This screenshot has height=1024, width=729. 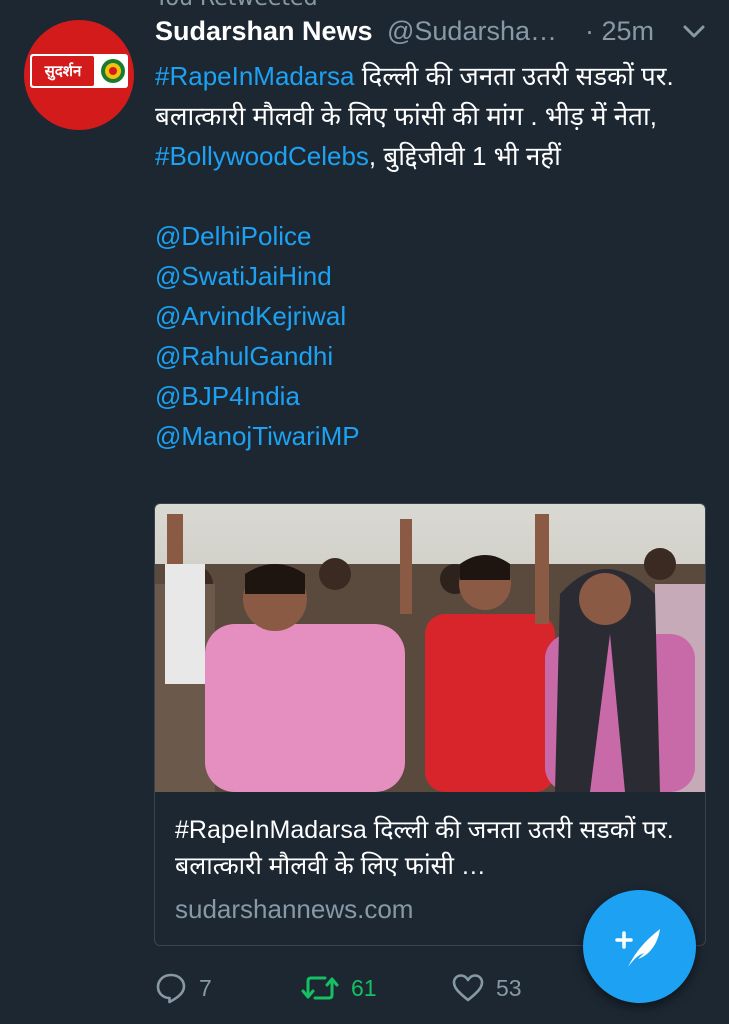 I want to click on mention-rahulgandhi: @RahulGandhi, so click(x=435, y=356).